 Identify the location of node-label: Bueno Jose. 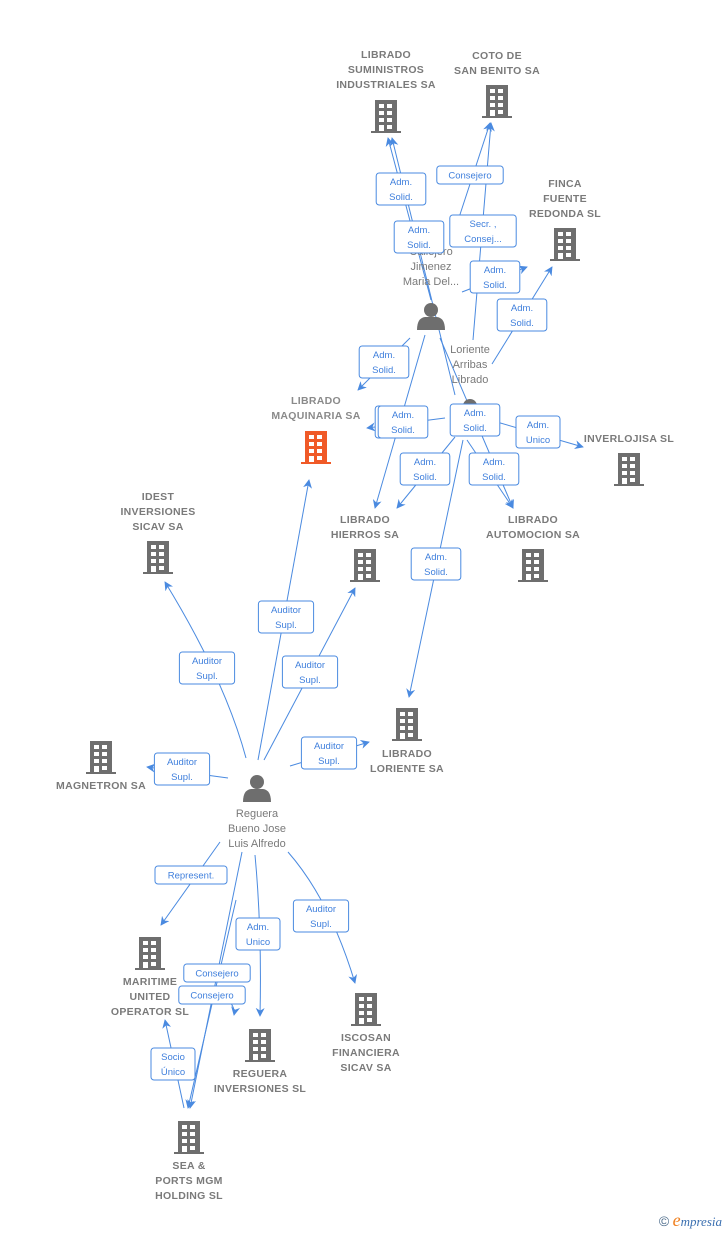
(257, 829).